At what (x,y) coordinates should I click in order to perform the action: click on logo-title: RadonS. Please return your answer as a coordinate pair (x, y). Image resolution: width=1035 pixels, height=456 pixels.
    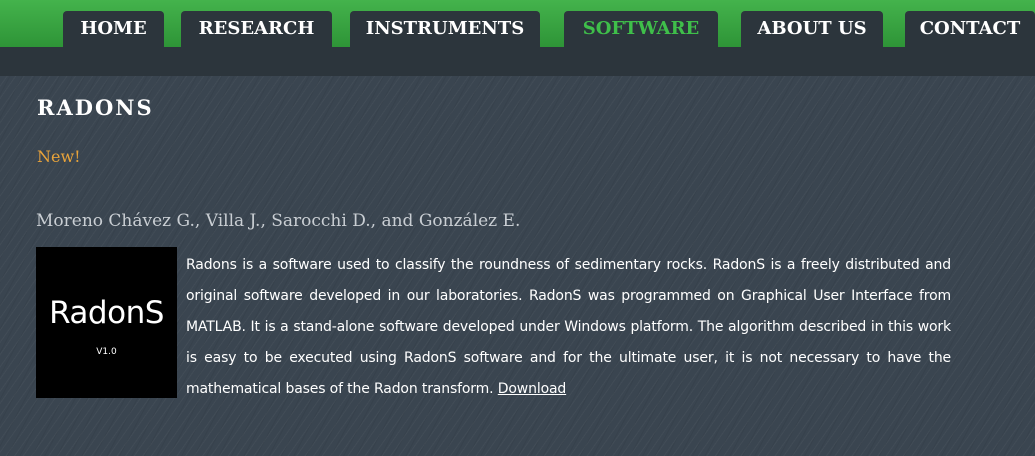
    Looking at the image, I should click on (106, 313).